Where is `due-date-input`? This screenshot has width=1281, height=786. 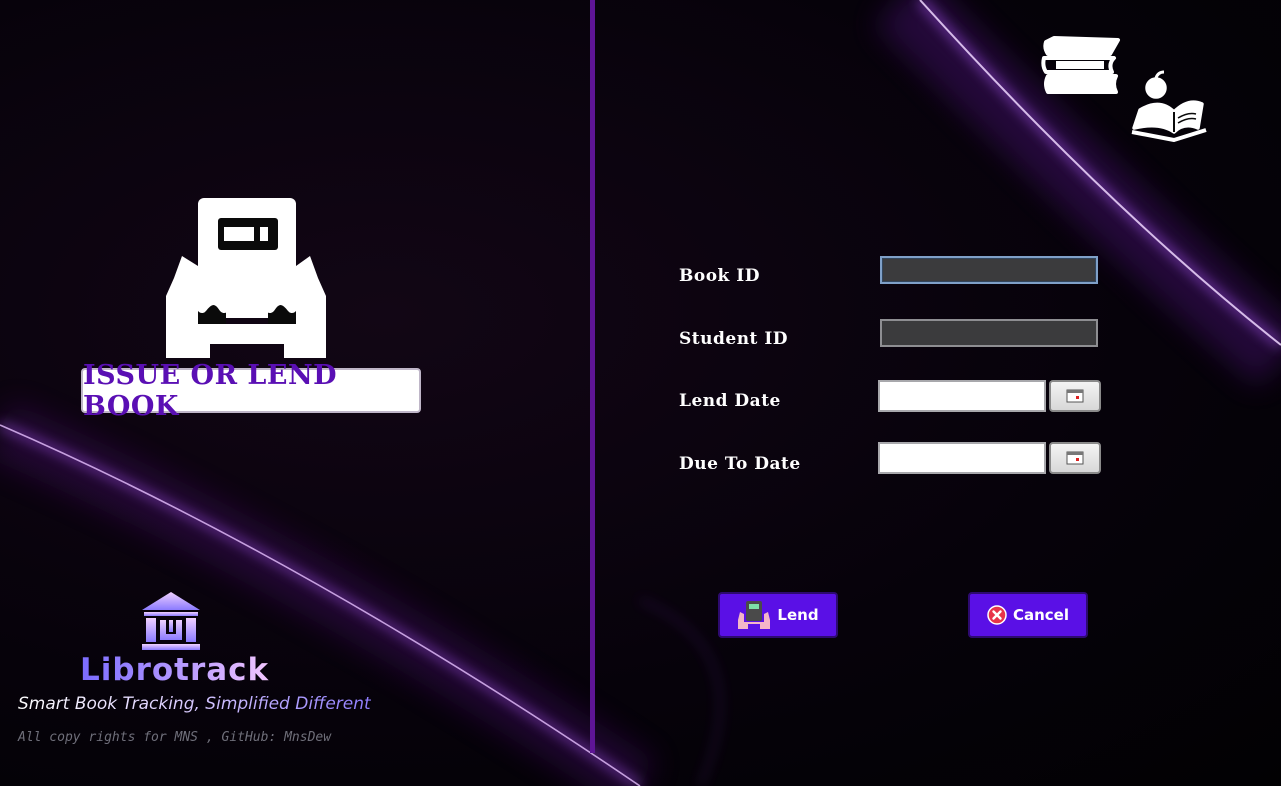 due-date-input is located at coordinates (962, 458).